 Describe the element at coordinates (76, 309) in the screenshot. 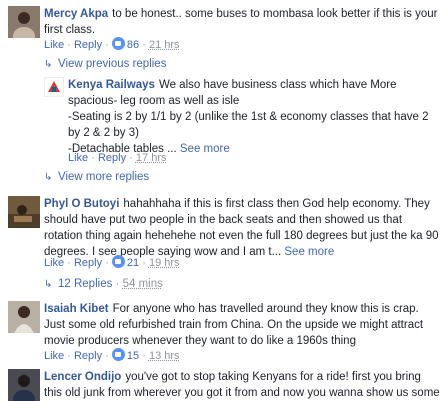

I see `commenter-name: Isaiah Kibet` at that location.